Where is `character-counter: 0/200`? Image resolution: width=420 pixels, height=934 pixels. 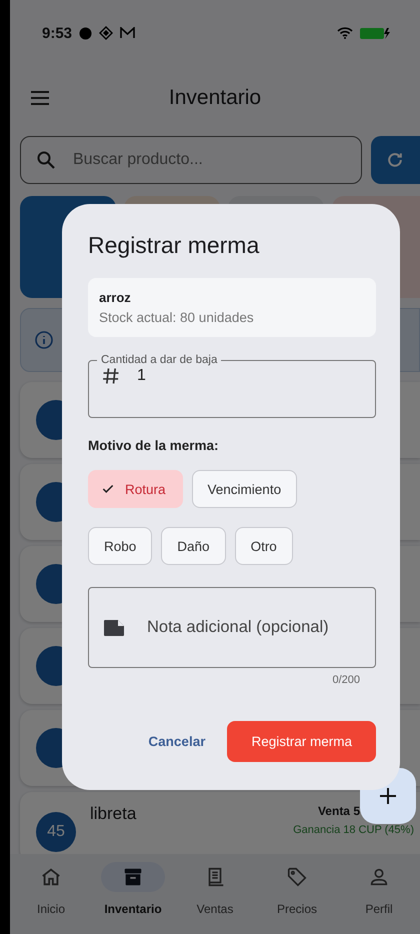 character-counter: 0/200 is located at coordinates (346, 680).